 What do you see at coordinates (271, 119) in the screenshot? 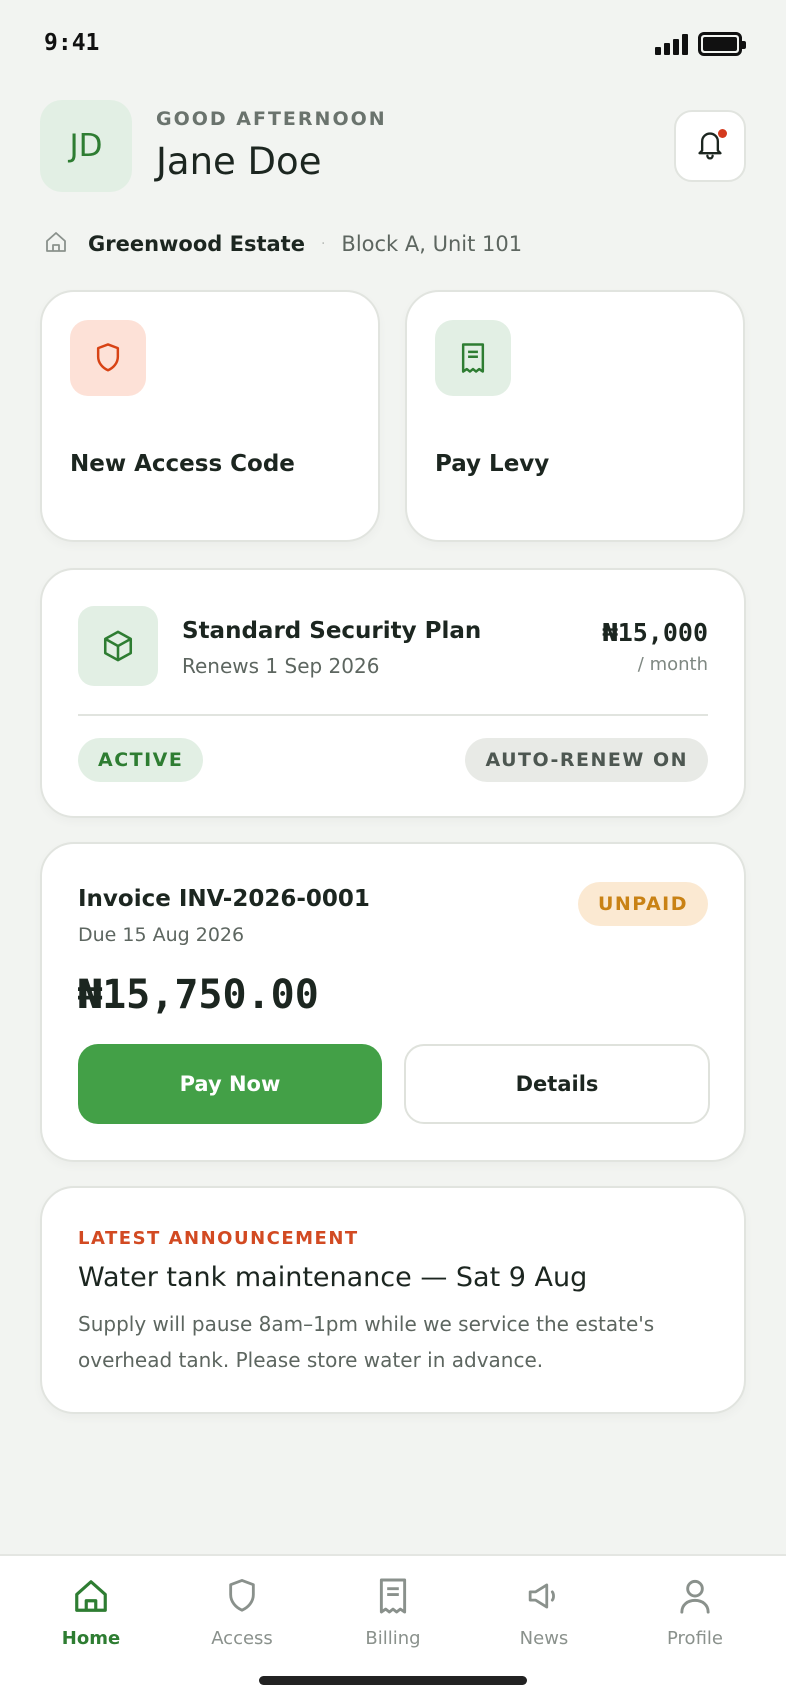
I see `greeting: GOOD AFTERNOON` at bounding box center [271, 119].